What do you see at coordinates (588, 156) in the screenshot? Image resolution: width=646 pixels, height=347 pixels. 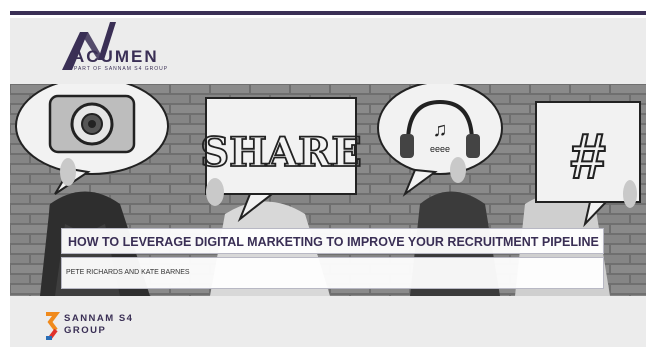 I see `hash-sign-text: #` at bounding box center [588, 156].